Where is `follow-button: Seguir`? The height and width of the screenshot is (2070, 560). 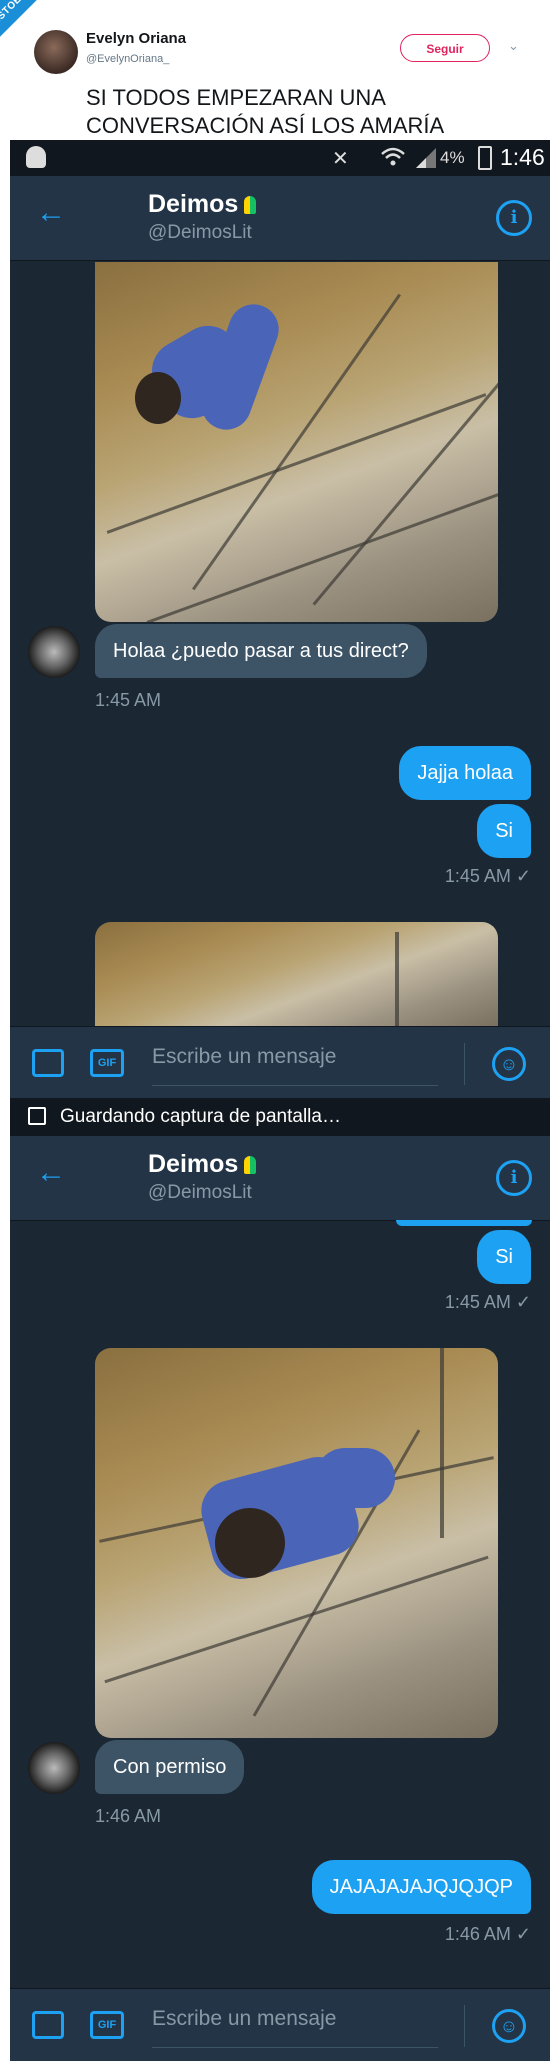 follow-button: Seguir is located at coordinates (445, 48).